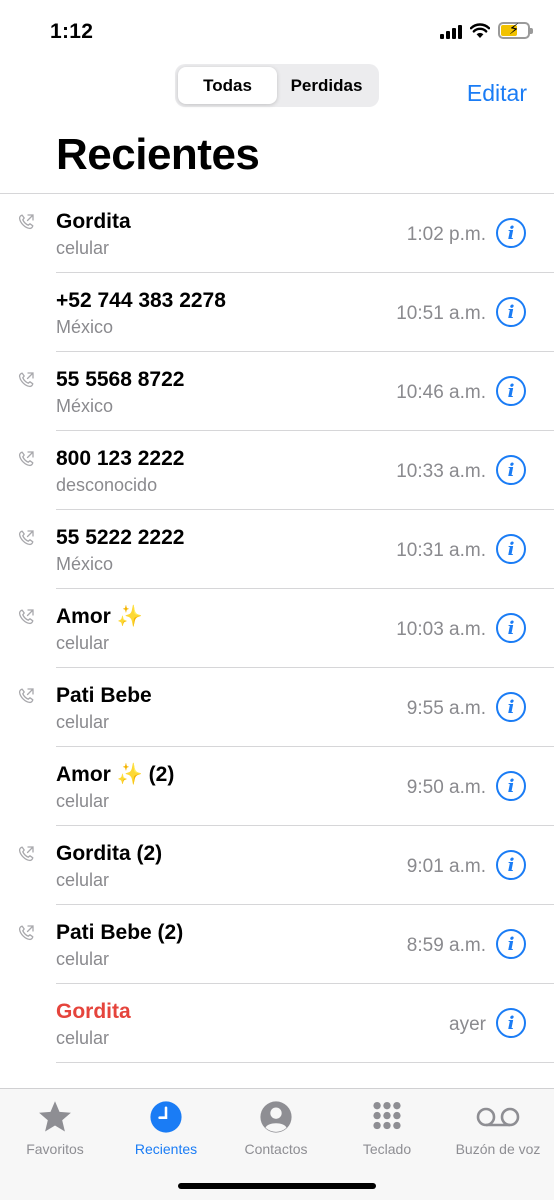  I want to click on call-type-label: desconocido, so click(107, 485).